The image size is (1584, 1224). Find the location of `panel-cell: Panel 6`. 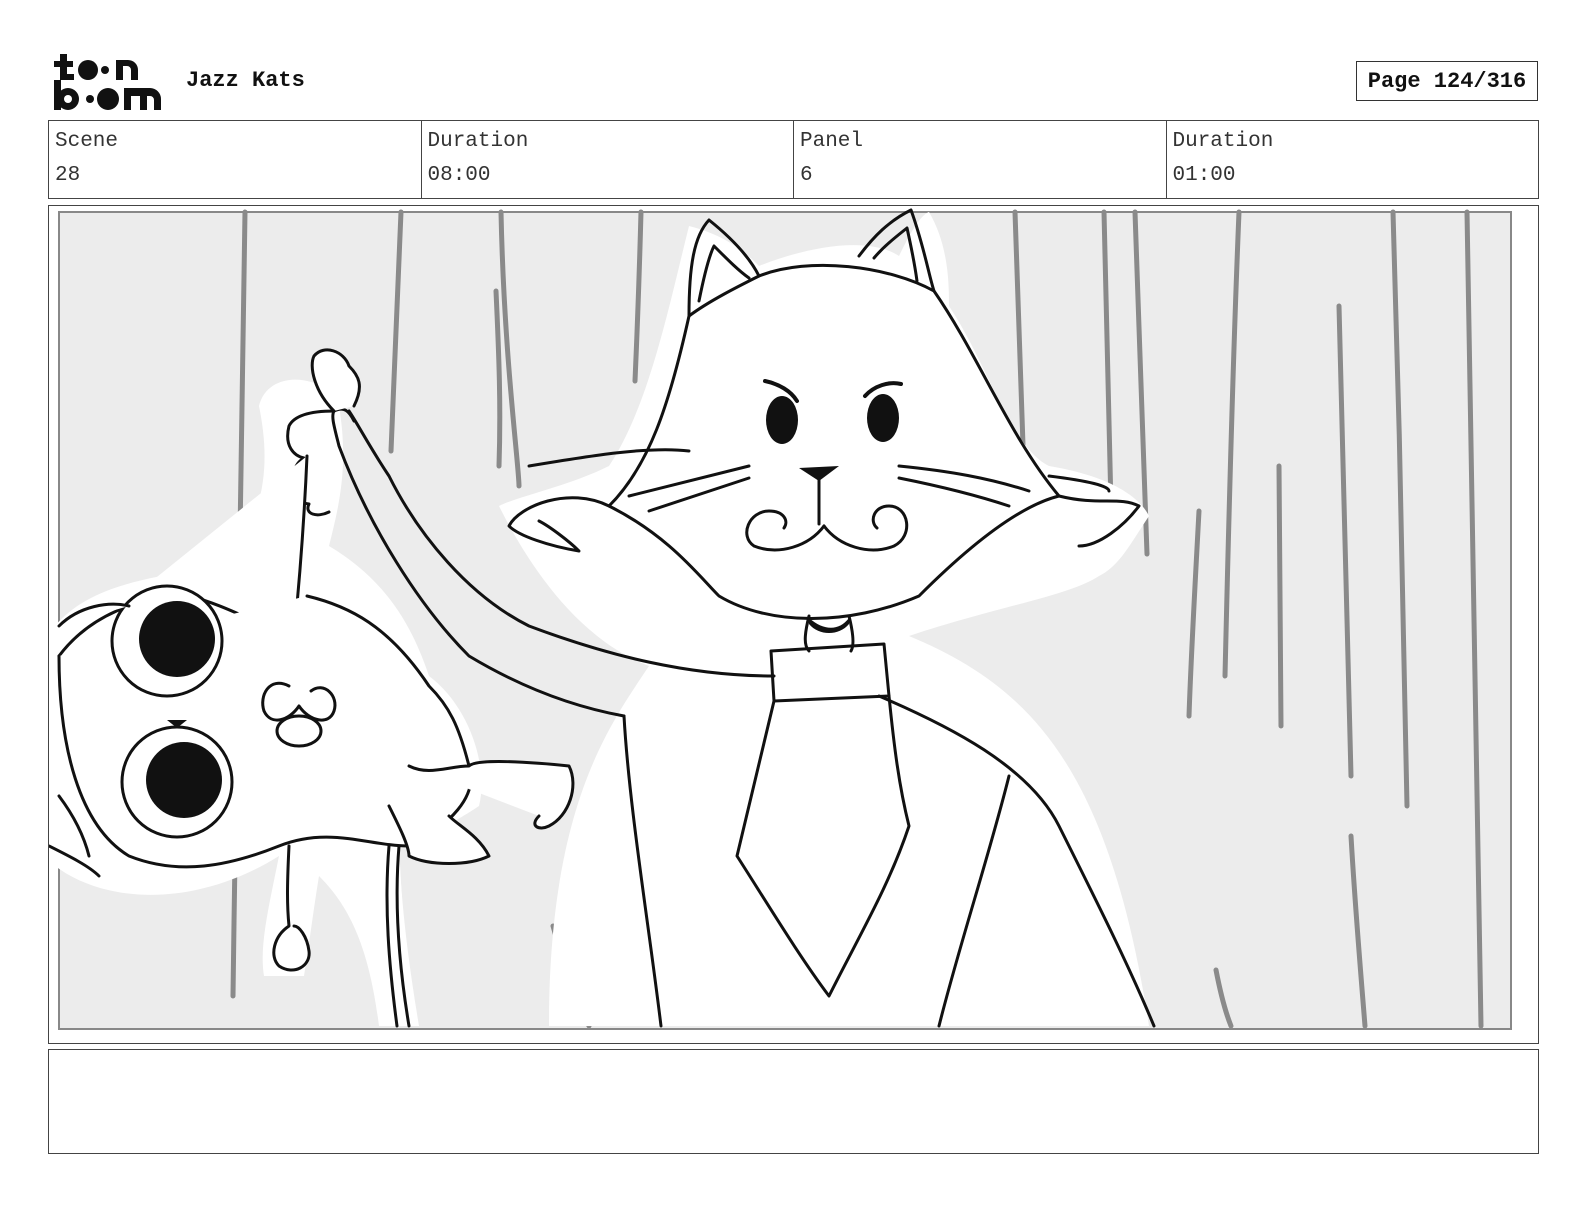

panel-cell: Panel 6 is located at coordinates (980, 159).